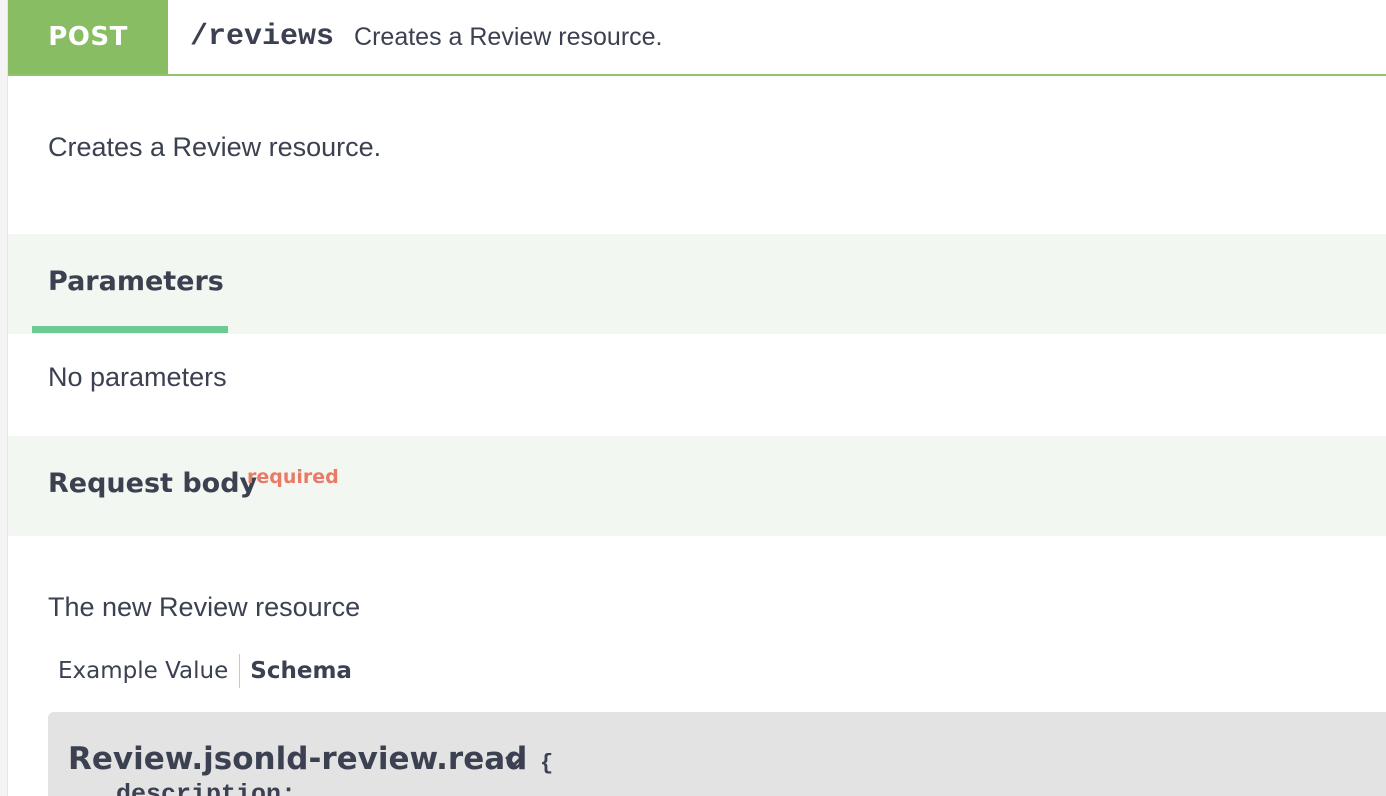 This screenshot has width=1386, height=796. What do you see at coordinates (143, 671) in the screenshot?
I see `tab-example-value: Example Value` at bounding box center [143, 671].